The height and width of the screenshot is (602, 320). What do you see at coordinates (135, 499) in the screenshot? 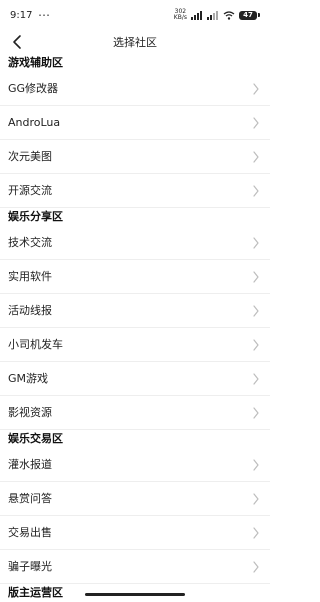
I see `community-item: 悬赏问答` at bounding box center [135, 499].